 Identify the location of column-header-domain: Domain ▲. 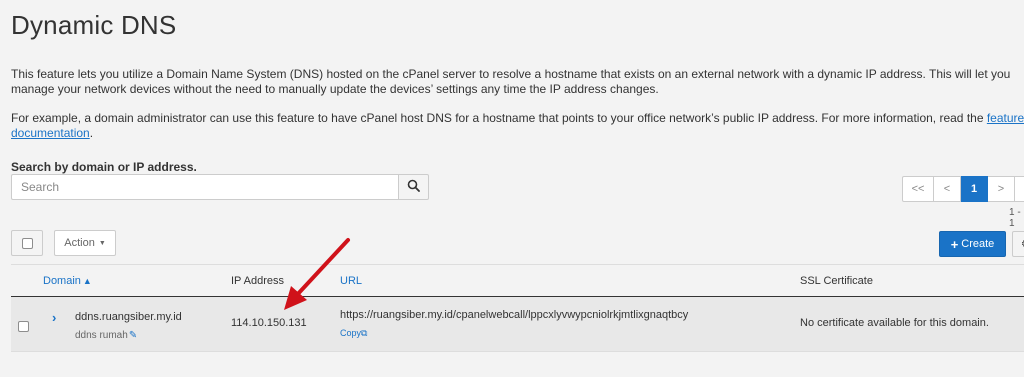
(67, 281).